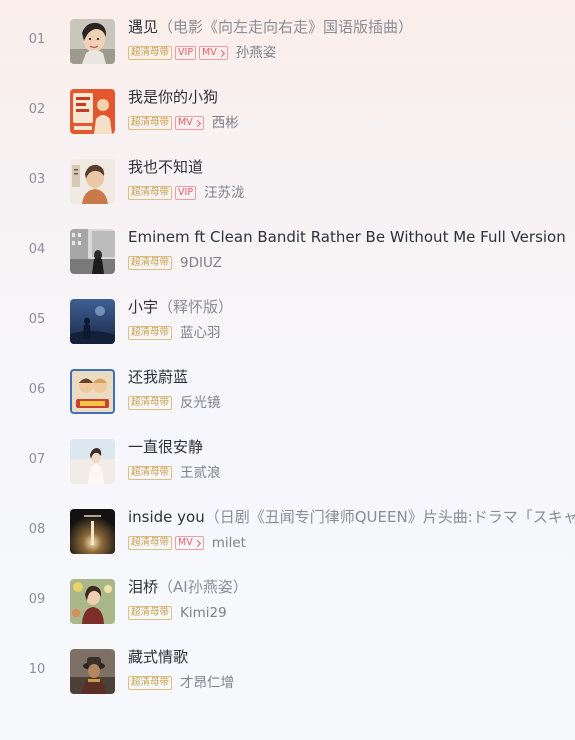 This screenshot has height=740, width=575. What do you see at coordinates (351, 587) in the screenshot?
I see `song-title-line: 泪桥（AI孙燕姿）` at bounding box center [351, 587].